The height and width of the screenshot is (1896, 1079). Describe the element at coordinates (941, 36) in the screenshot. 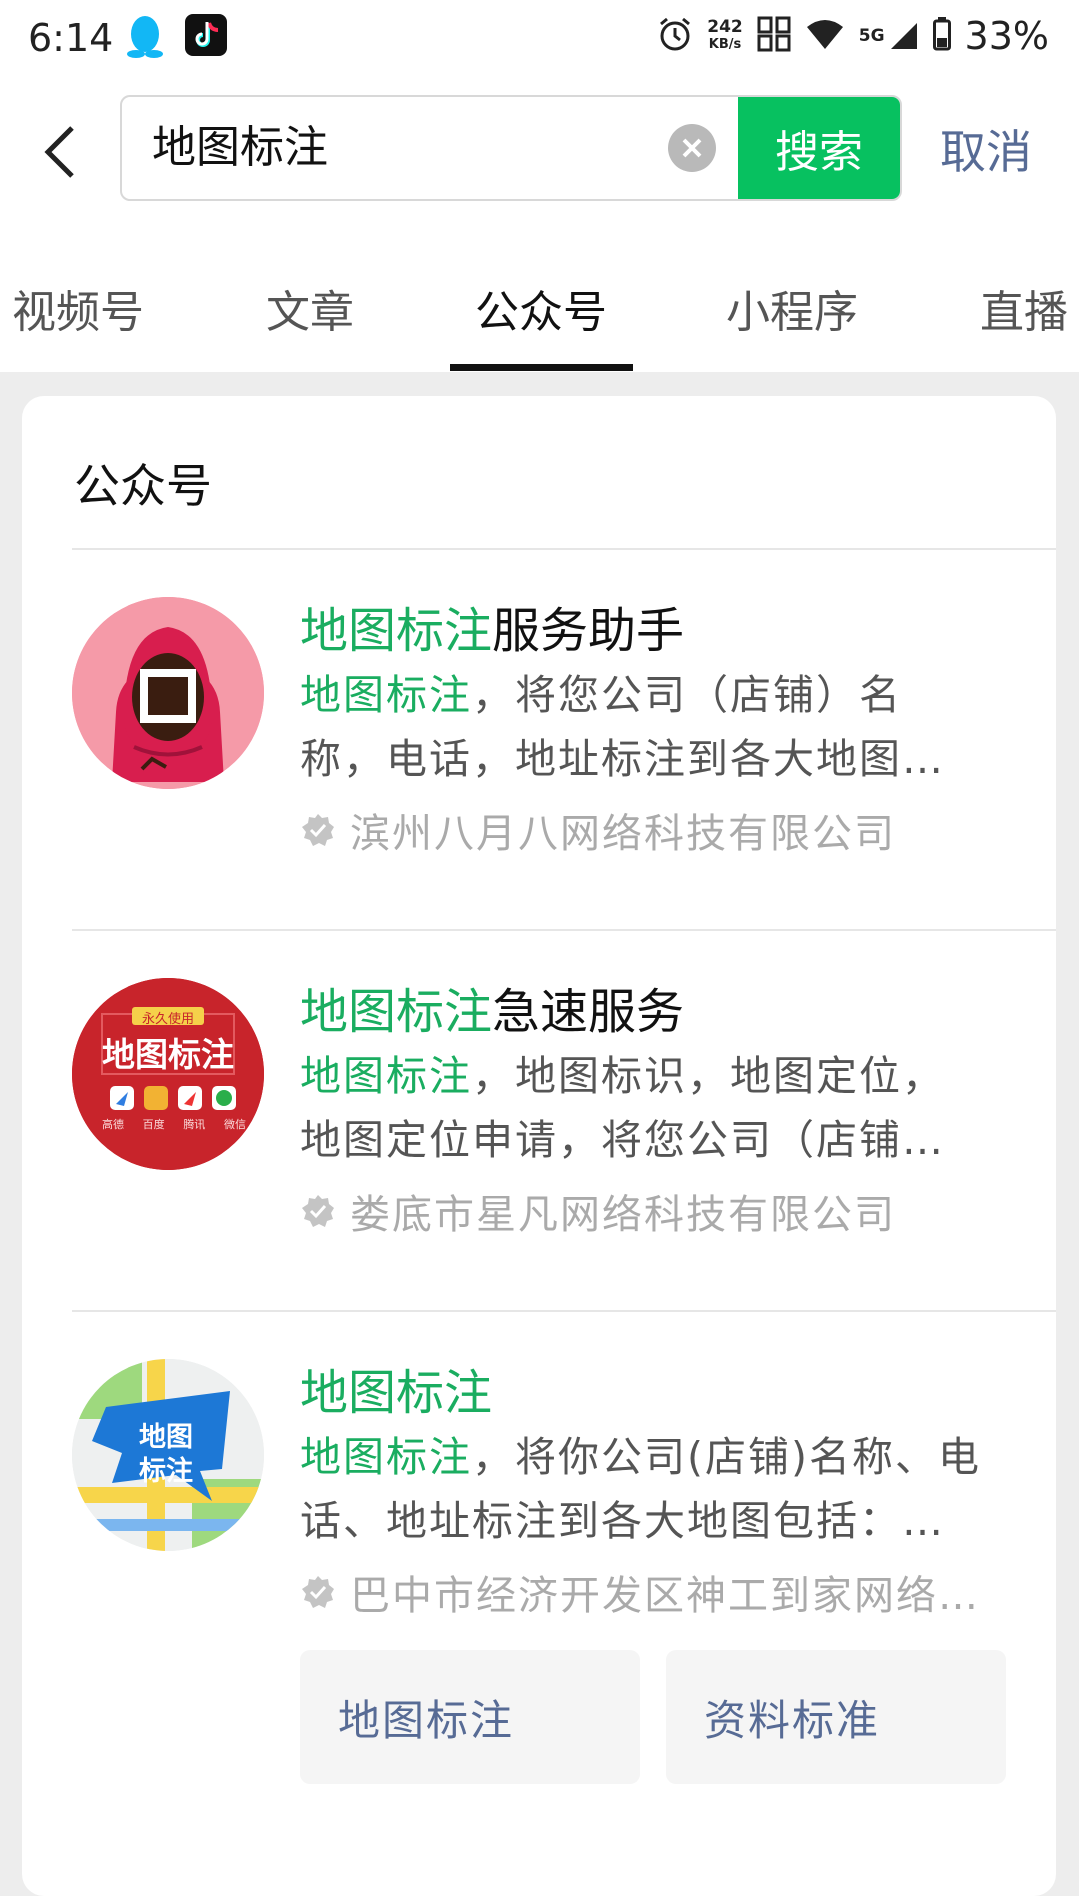

I see `battery-icon` at that location.